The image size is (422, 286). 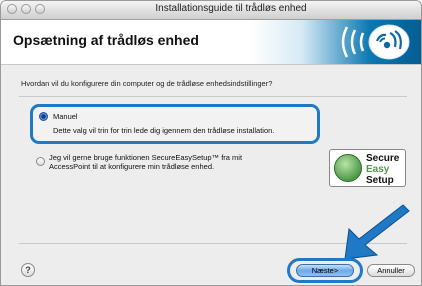 What do you see at coordinates (336, 42) in the screenshot?
I see `brand-banner` at bounding box center [336, 42].